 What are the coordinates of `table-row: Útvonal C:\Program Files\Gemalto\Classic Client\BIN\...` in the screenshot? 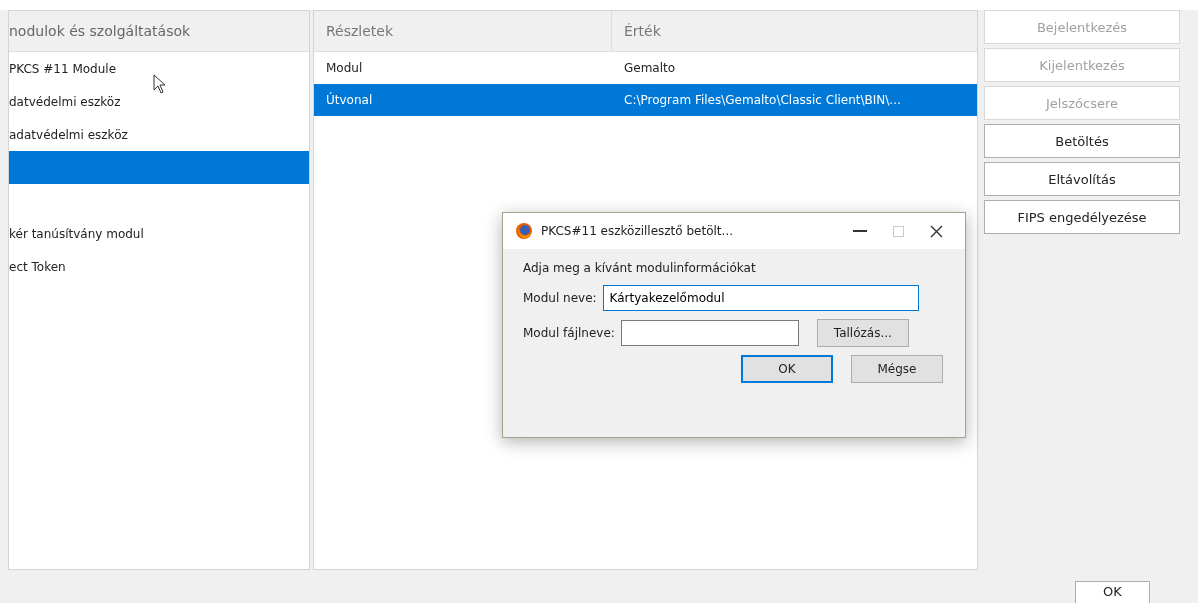 It's located at (645, 100).